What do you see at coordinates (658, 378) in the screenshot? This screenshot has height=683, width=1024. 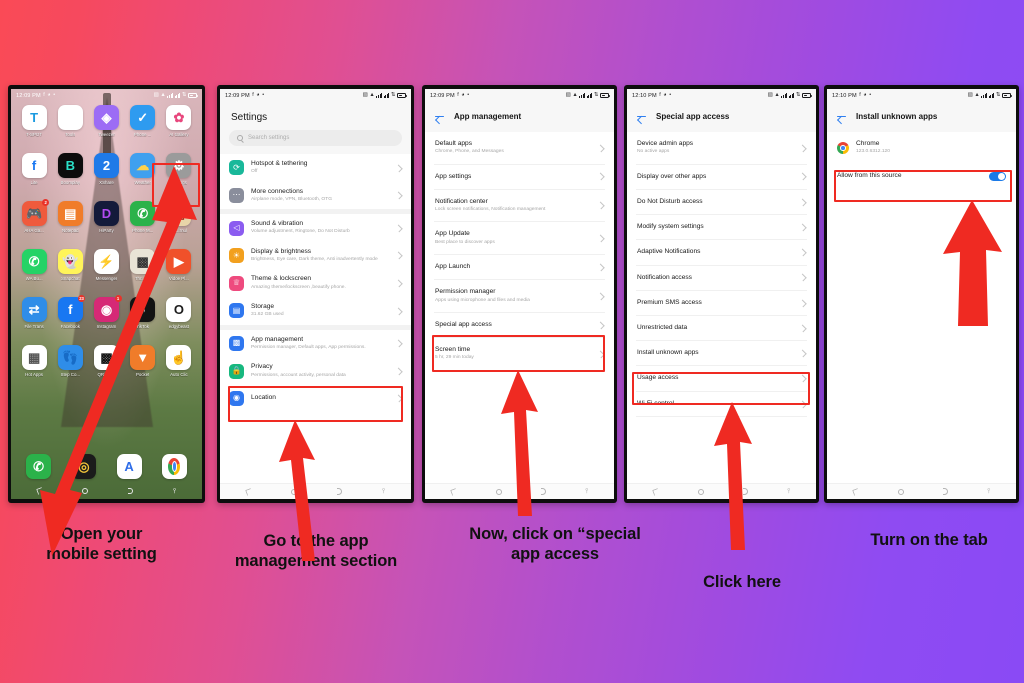 I see `row-title: Usage access` at bounding box center [658, 378].